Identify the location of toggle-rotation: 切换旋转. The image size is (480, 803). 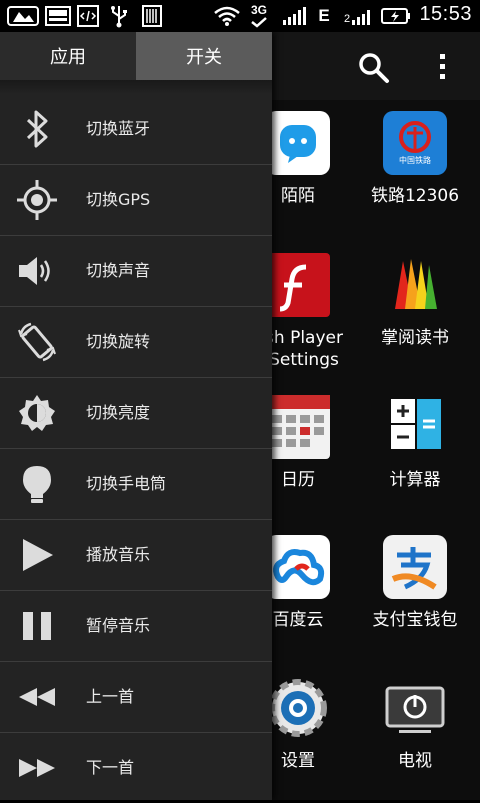
(136, 342).